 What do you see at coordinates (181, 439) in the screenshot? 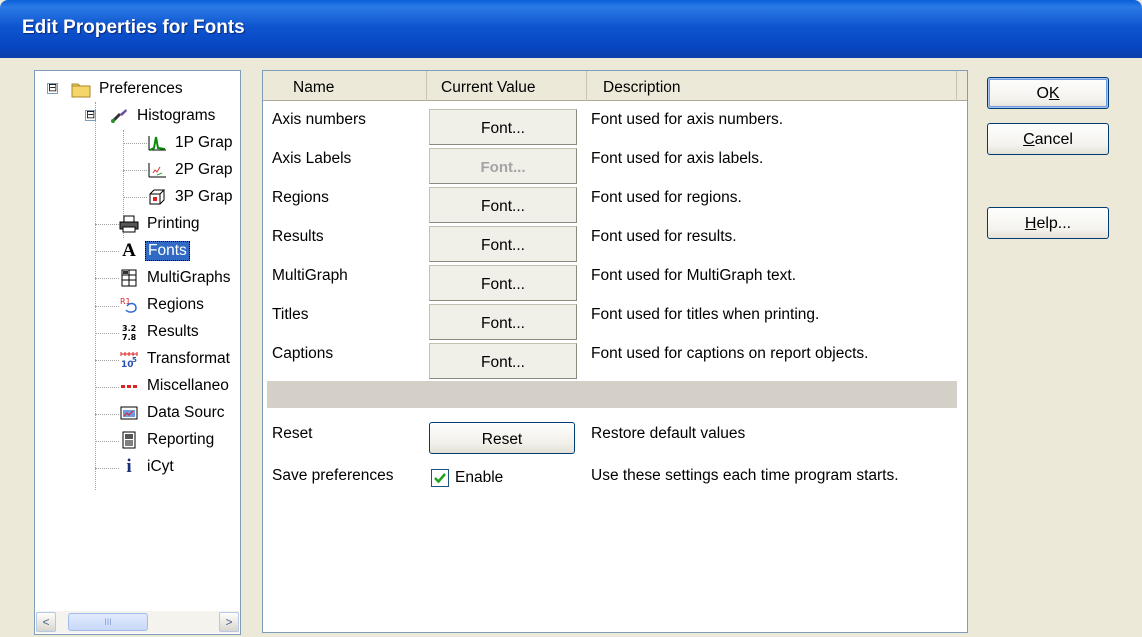
I see `tree-label: Reporting` at bounding box center [181, 439].